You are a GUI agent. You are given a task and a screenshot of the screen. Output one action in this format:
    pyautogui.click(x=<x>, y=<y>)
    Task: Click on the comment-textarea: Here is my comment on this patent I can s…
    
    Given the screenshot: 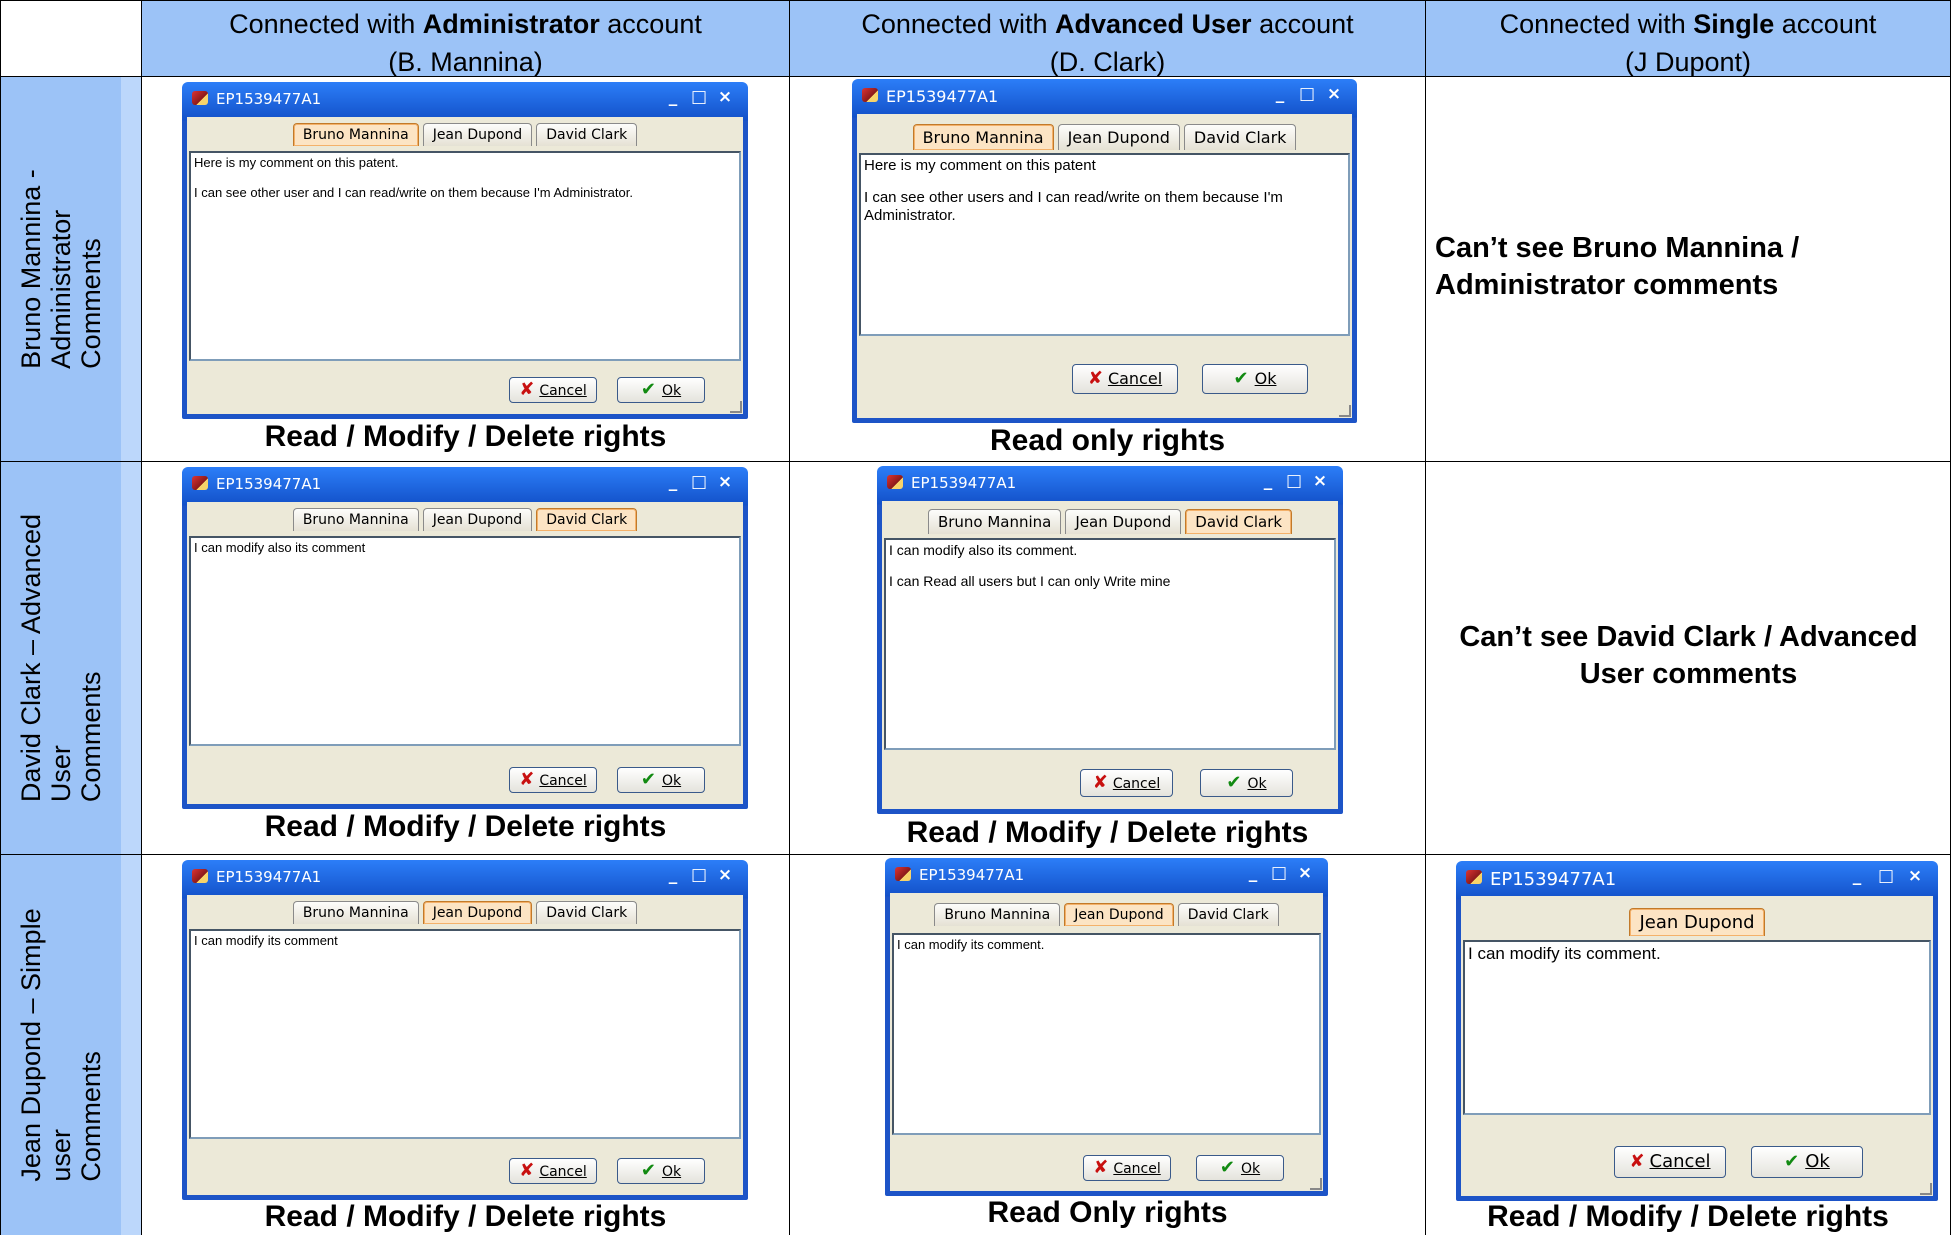 What is the action you would take?
    pyautogui.click(x=1104, y=244)
    